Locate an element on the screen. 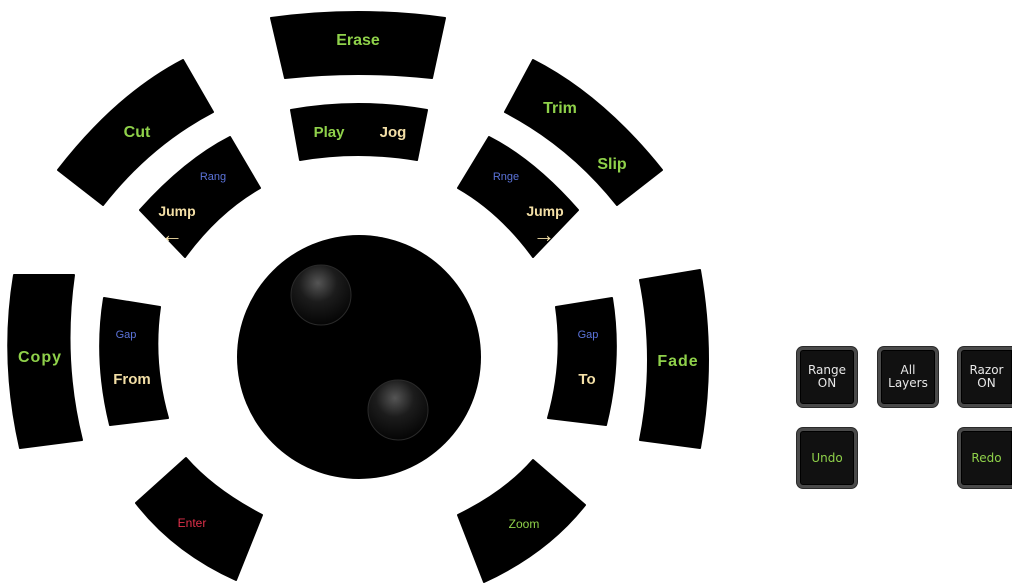 This screenshot has width=1012, height=584. to-gap-label: Gap is located at coordinates (588, 335).